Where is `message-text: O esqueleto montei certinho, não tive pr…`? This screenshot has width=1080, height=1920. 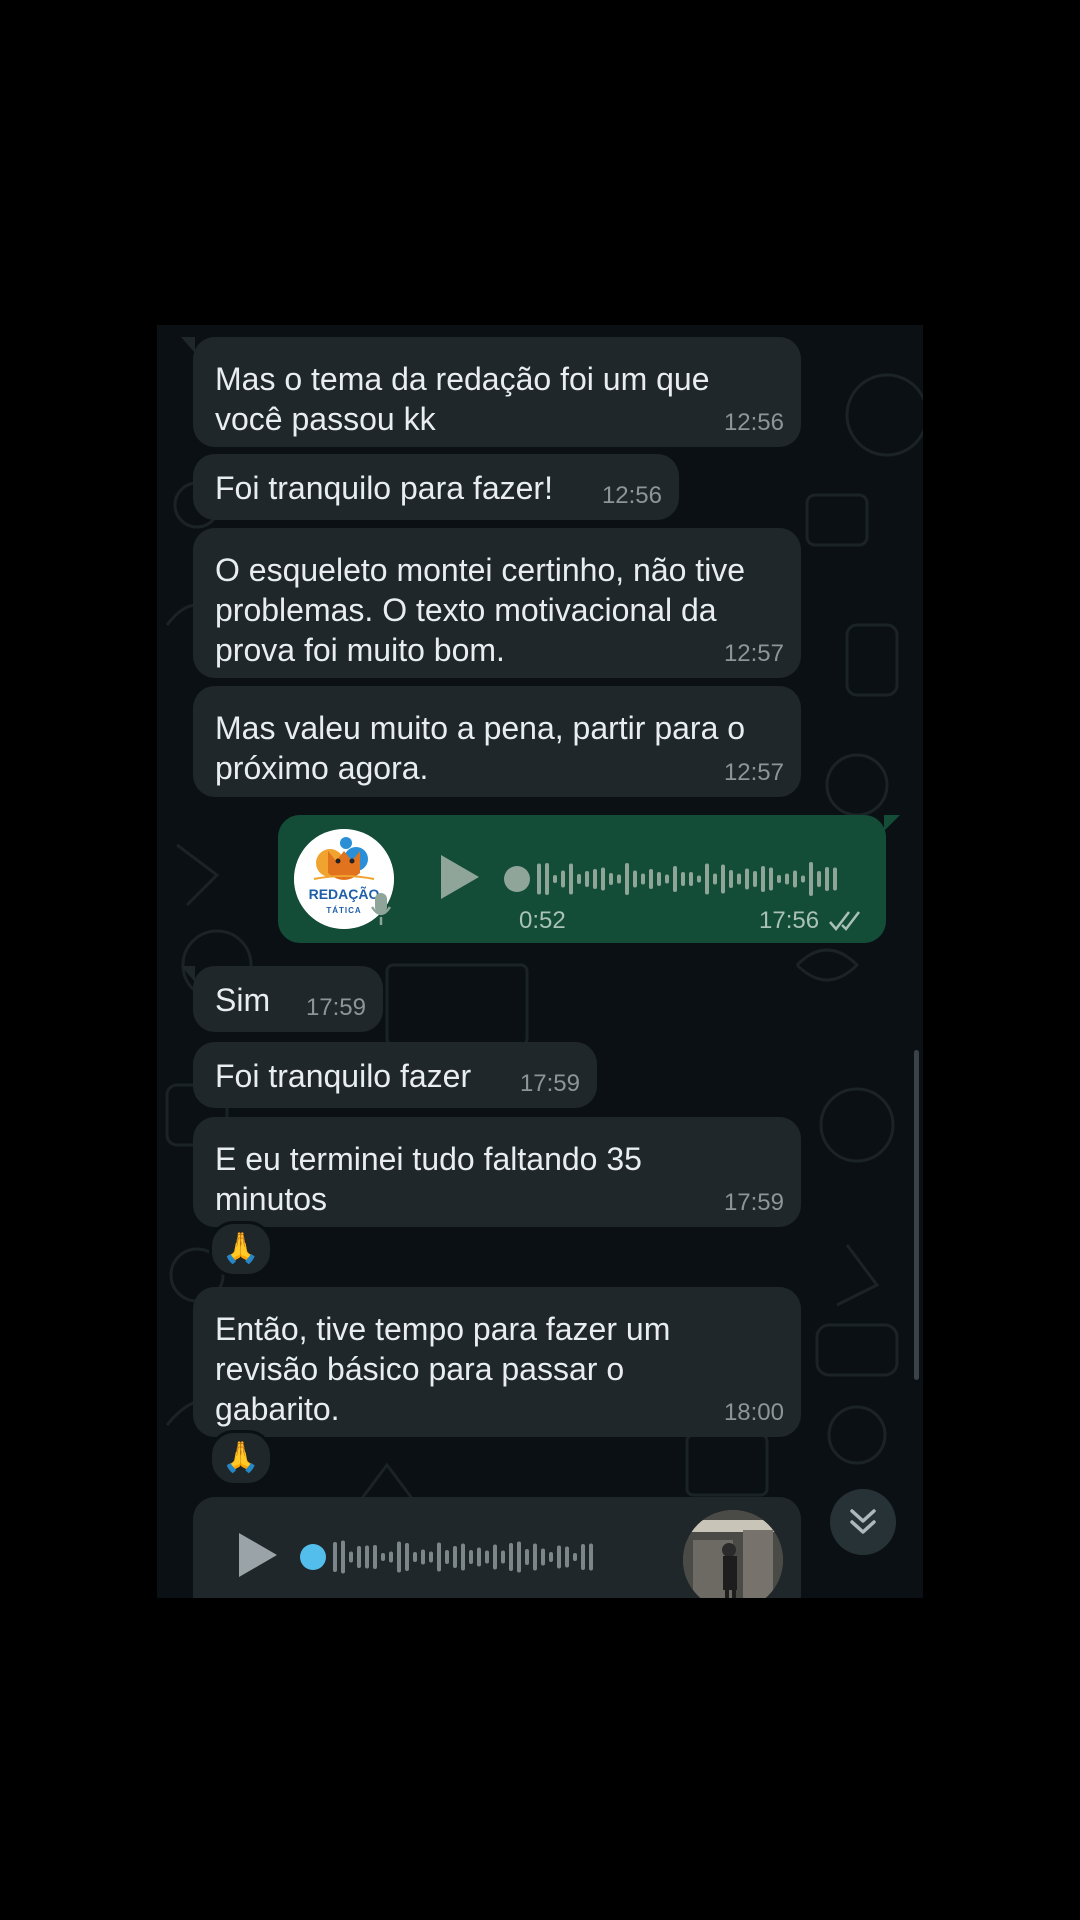 message-text: O esqueleto montei certinho, não tive pr… is located at coordinates (480, 610).